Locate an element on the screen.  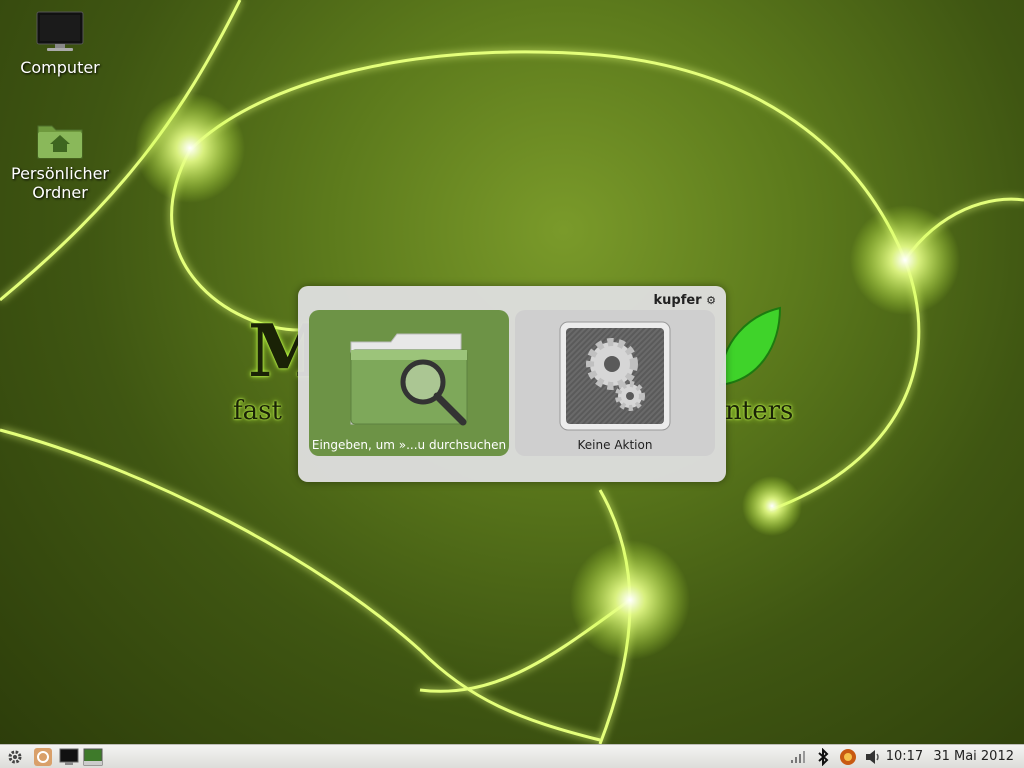
leaf-logo is located at coordinates (750, 346).